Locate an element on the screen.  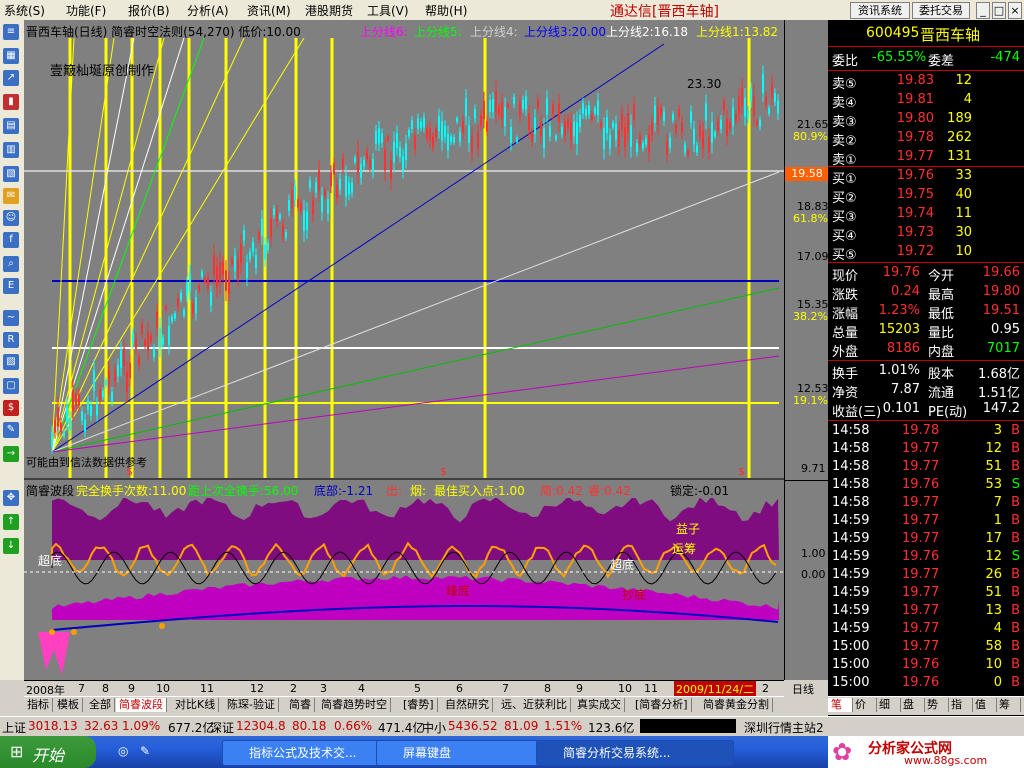
tab-compare-kline: 对比K线 is located at coordinates (196, 705).